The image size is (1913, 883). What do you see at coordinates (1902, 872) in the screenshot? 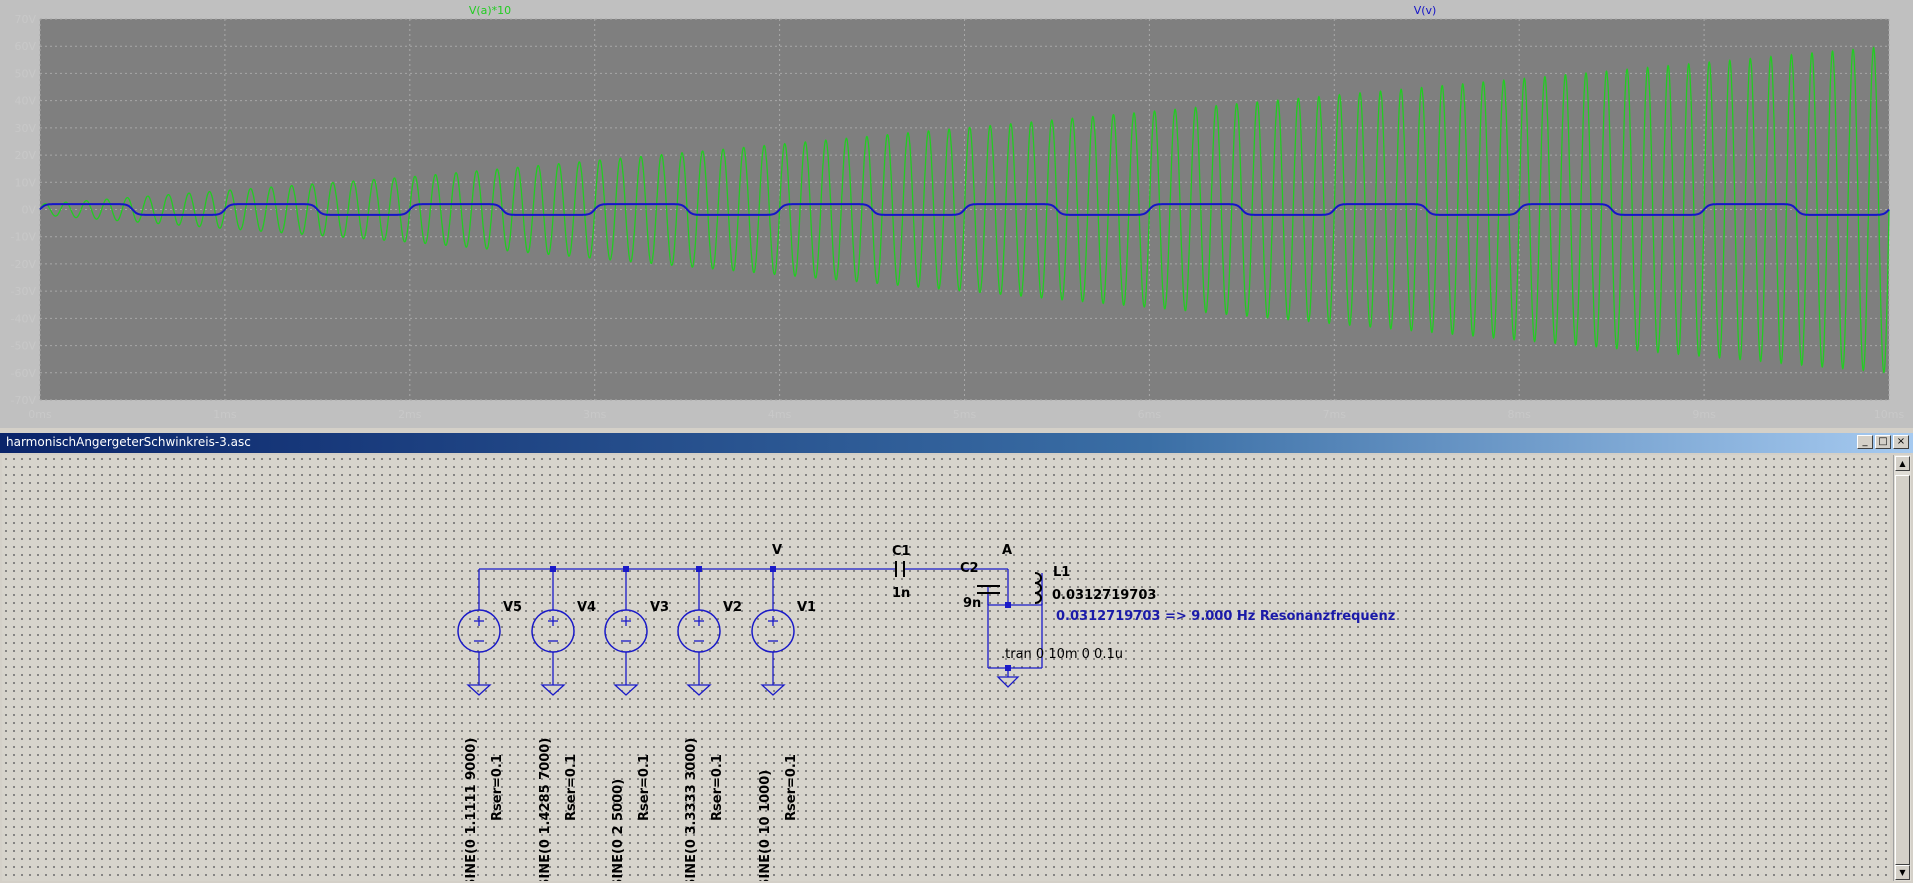
I see `scroll-down-arrow-icon: ▼` at bounding box center [1902, 872].